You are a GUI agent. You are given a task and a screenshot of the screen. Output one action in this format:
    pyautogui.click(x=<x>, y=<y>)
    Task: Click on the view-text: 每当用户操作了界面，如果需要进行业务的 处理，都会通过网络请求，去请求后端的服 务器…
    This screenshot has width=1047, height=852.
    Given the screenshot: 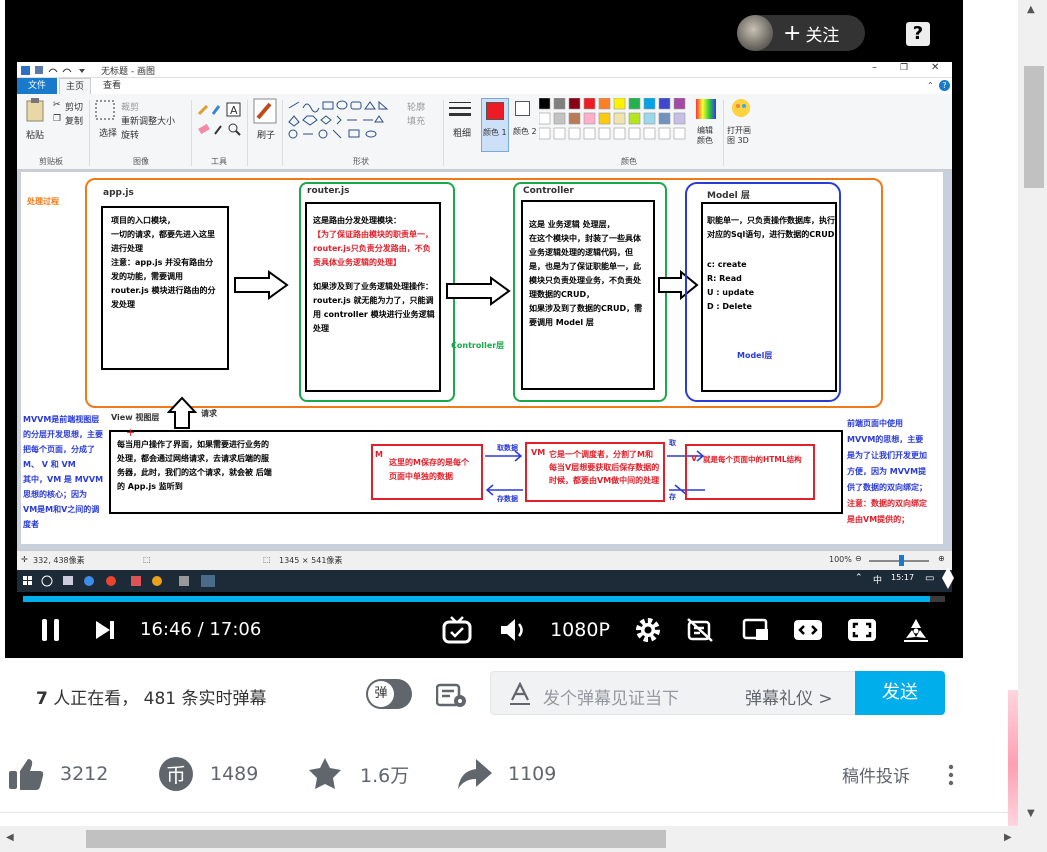 What is the action you would take?
    pyautogui.click(x=194, y=465)
    